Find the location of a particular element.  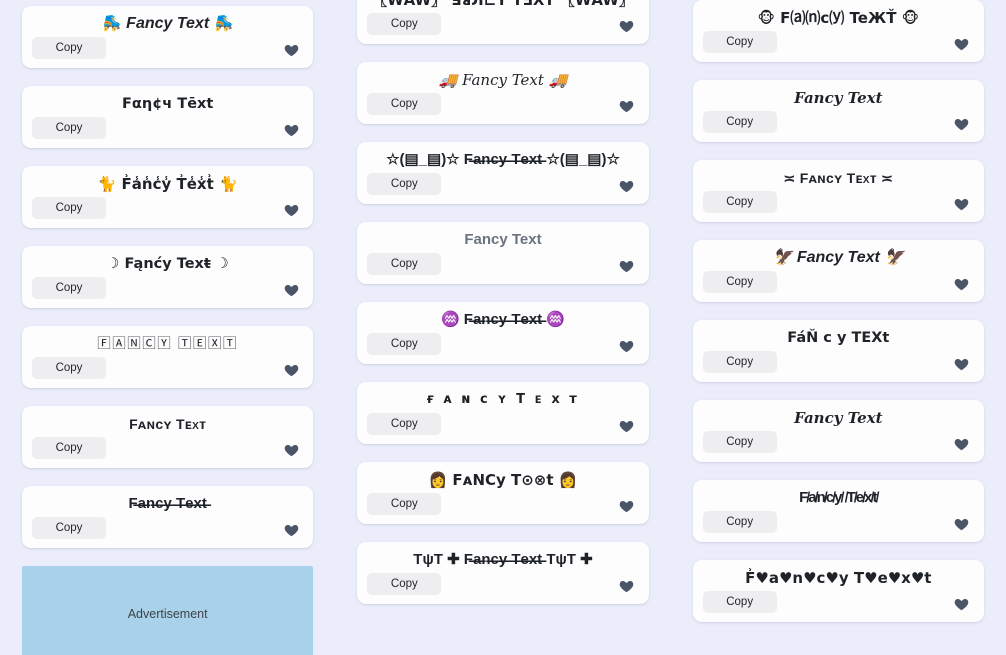

advertisement-slot: Advertisement is located at coordinates (168, 610).